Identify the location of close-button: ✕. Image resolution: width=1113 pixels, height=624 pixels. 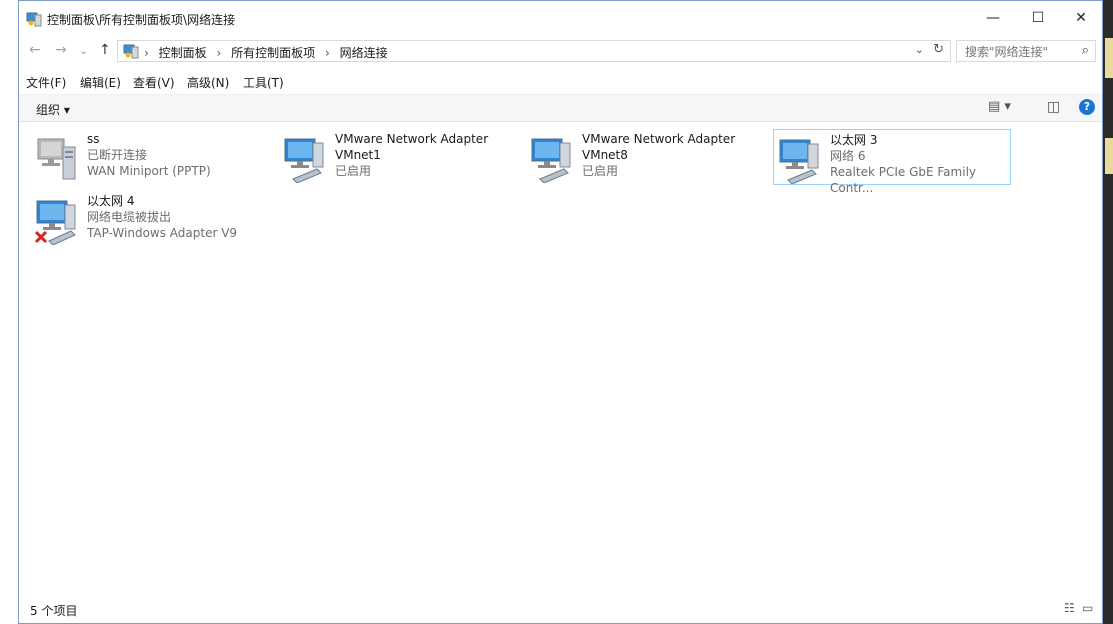
(1081, 18).